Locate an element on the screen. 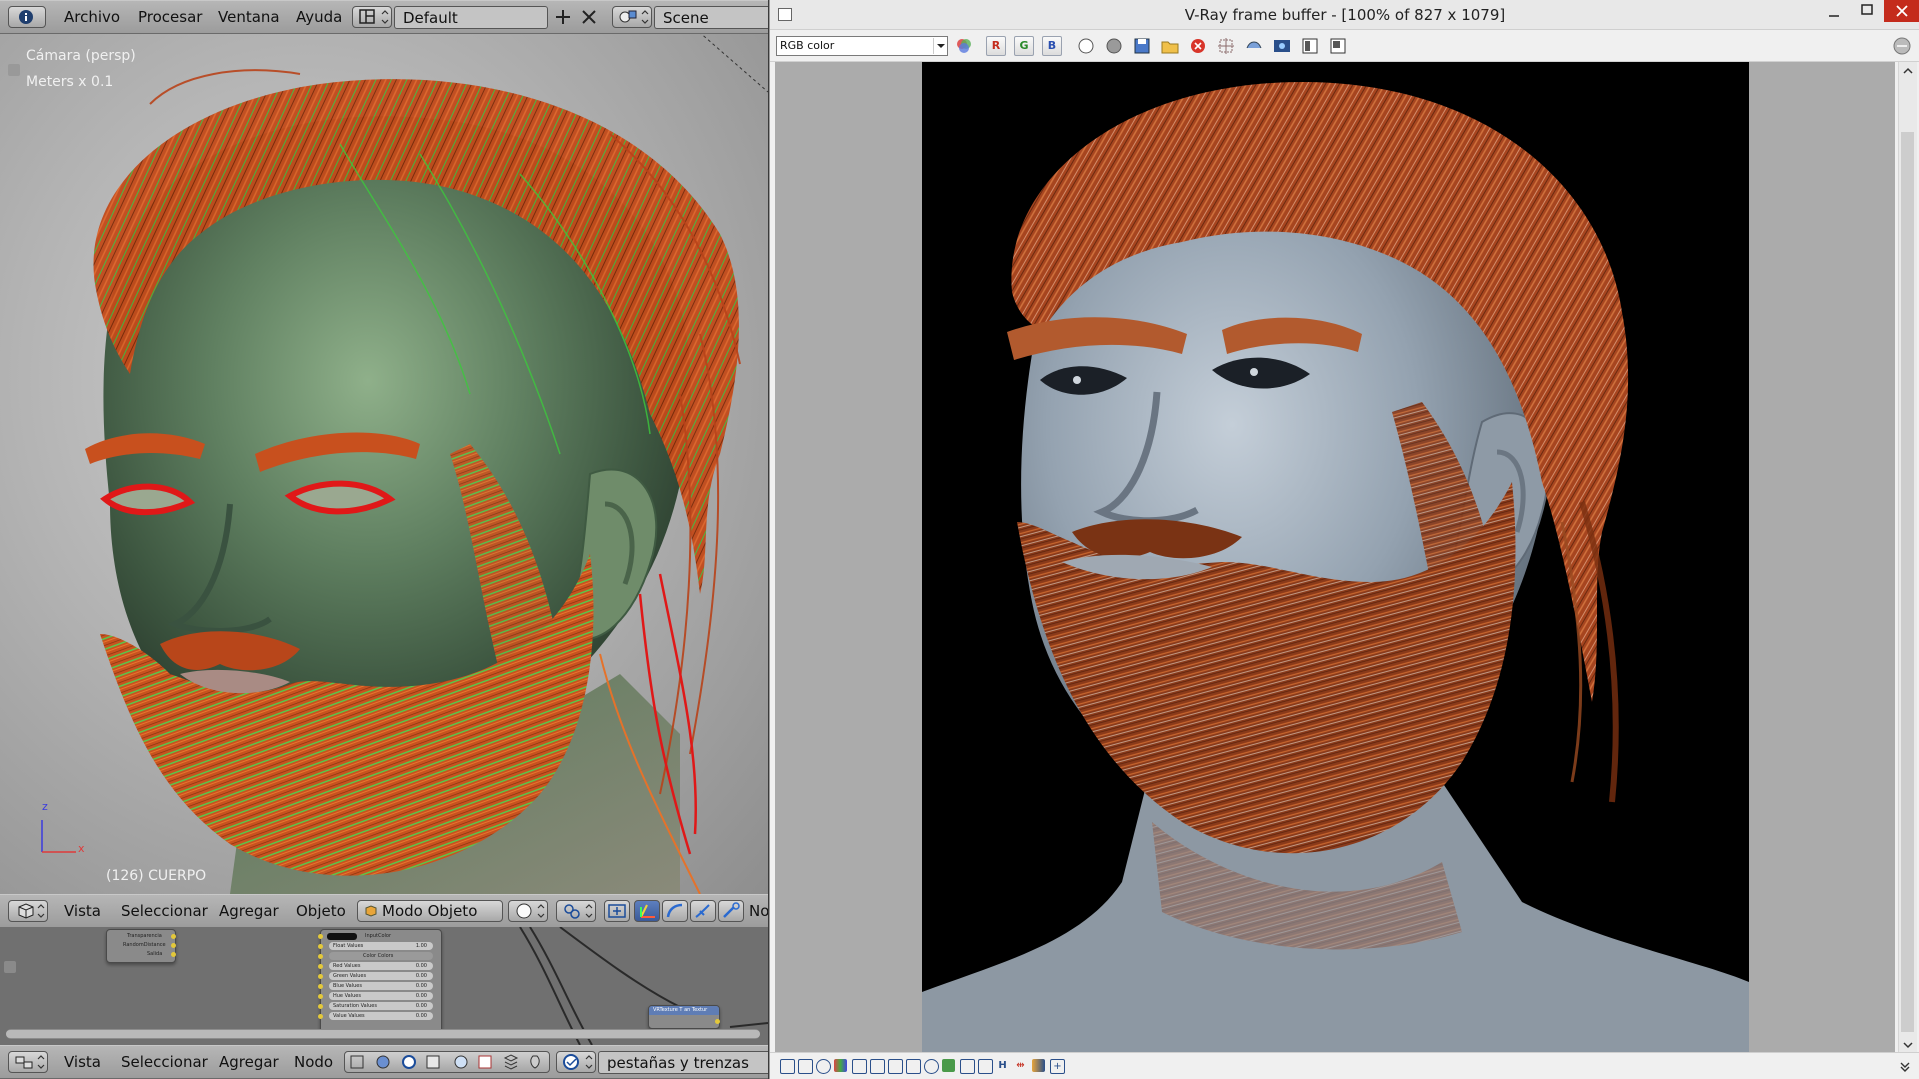  status-compare-icon: ⇹ is located at coordinates (1020, 1065).